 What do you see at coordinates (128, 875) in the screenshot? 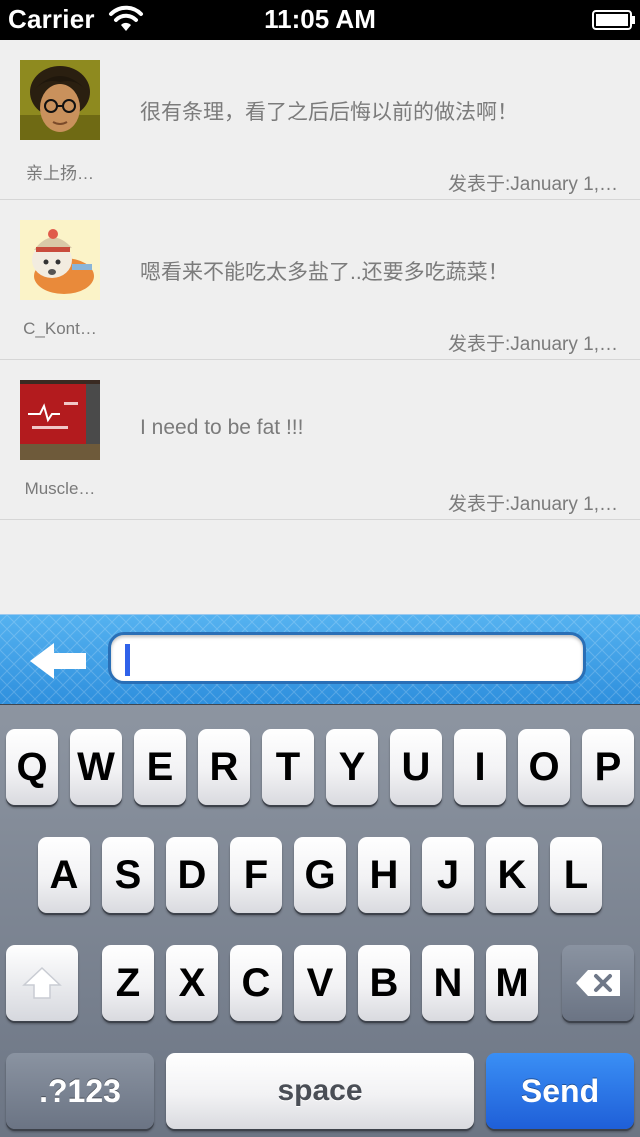
I see `key-s: S` at bounding box center [128, 875].